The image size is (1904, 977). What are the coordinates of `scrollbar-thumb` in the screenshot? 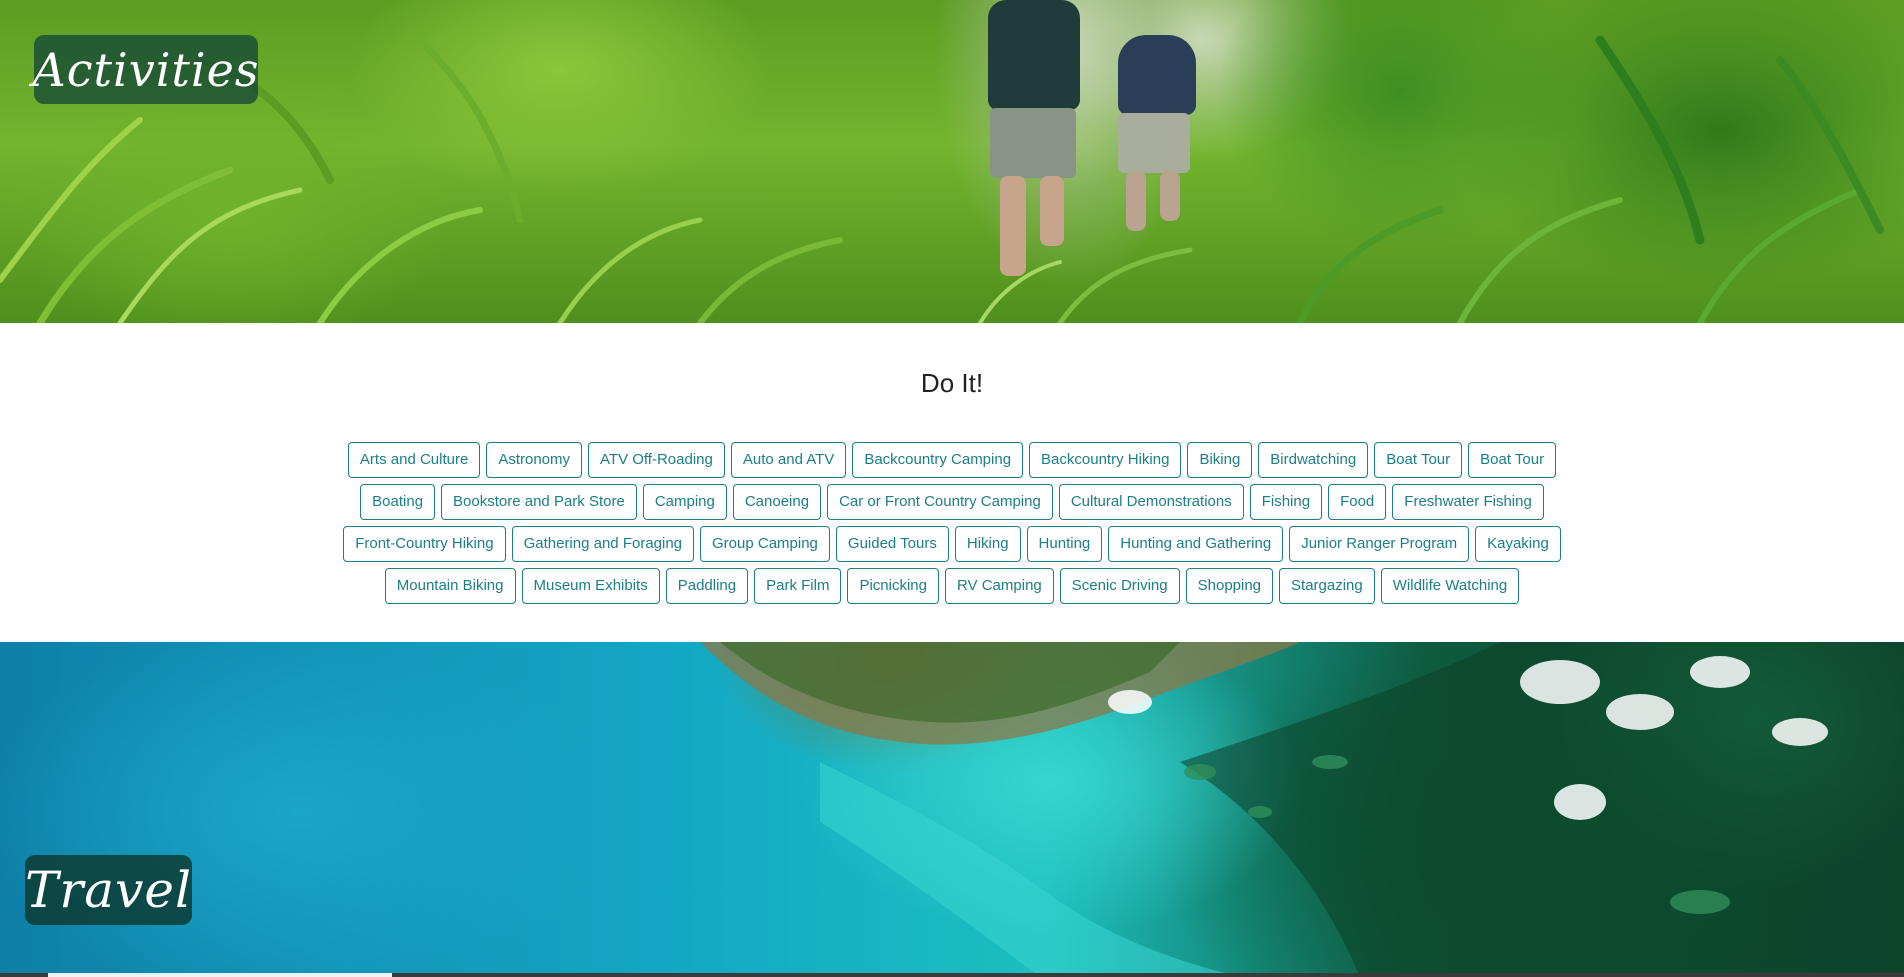 It's located at (220, 975).